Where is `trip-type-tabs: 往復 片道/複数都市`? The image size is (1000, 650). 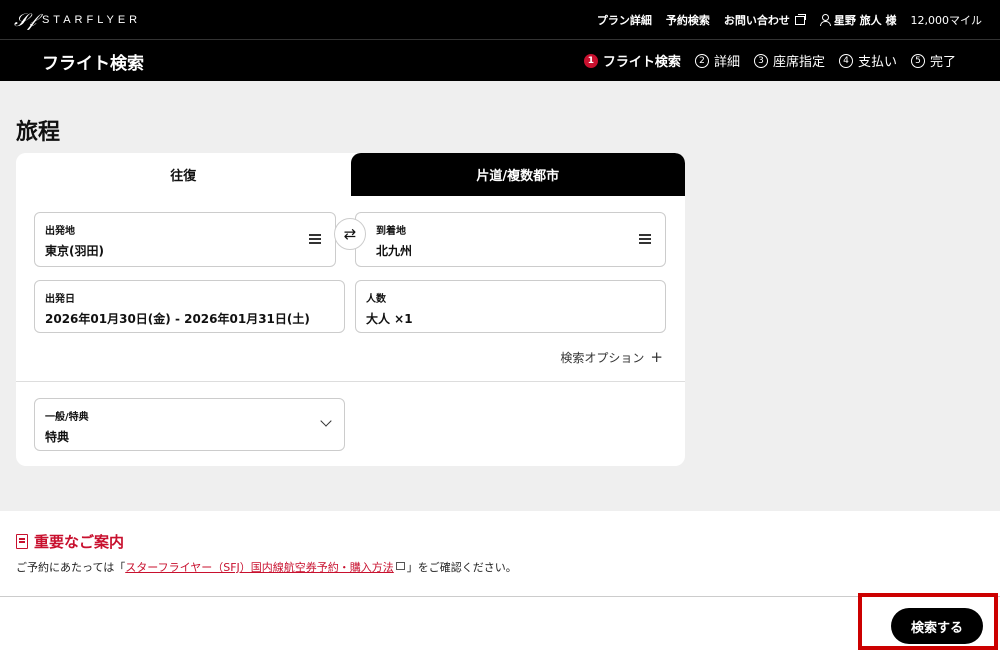
trip-type-tabs: 往復 片道/複数都市 is located at coordinates (350, 174).